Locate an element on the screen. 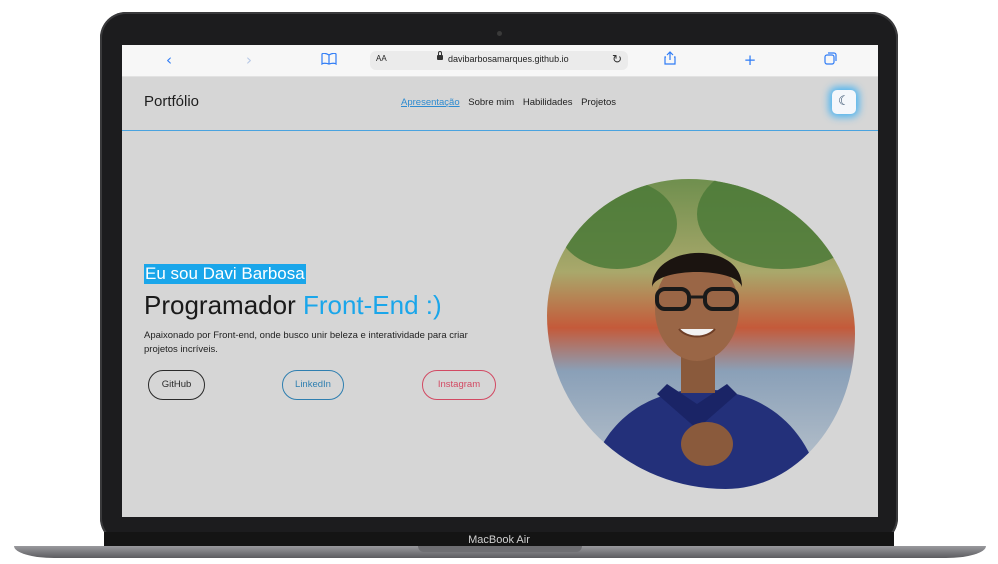  share-icon is located at coordinates (670, 60).